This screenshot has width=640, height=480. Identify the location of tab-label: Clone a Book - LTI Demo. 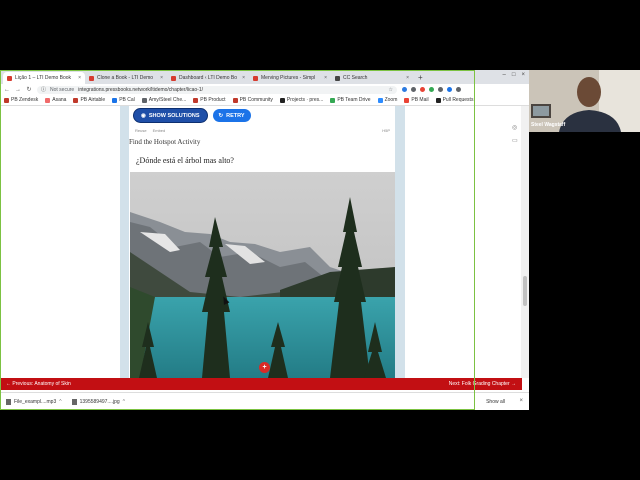
(125, 78).